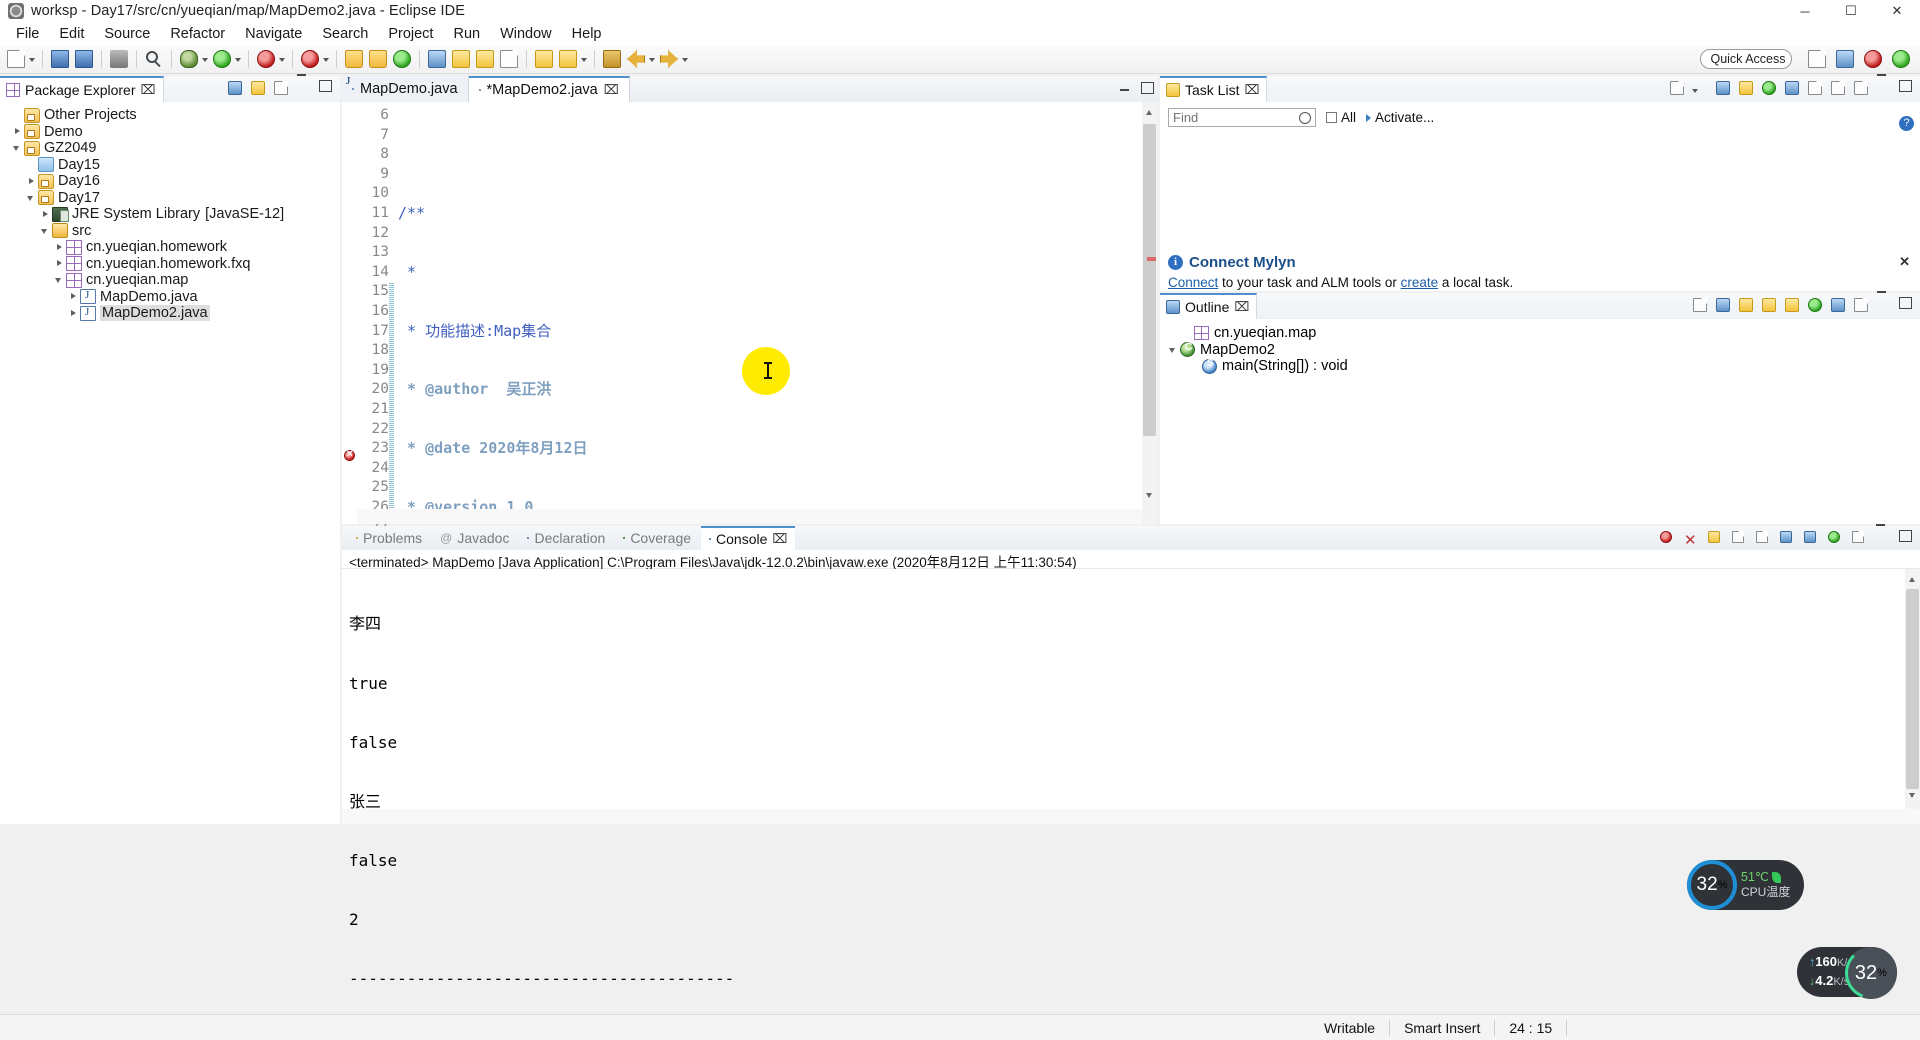 This screenshot has width=1920, height=1040. What do you see at coordinates (345, 34) in the screenshot?
I see `menu-search: Search` at bounding box center [345, 34].